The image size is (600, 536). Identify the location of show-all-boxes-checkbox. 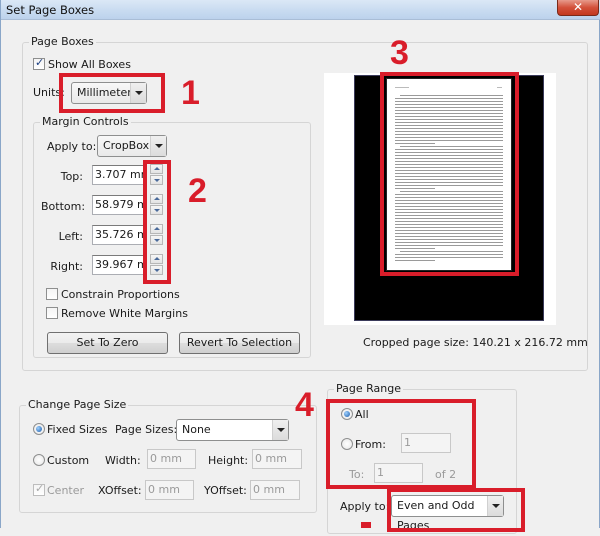
(39, 63).